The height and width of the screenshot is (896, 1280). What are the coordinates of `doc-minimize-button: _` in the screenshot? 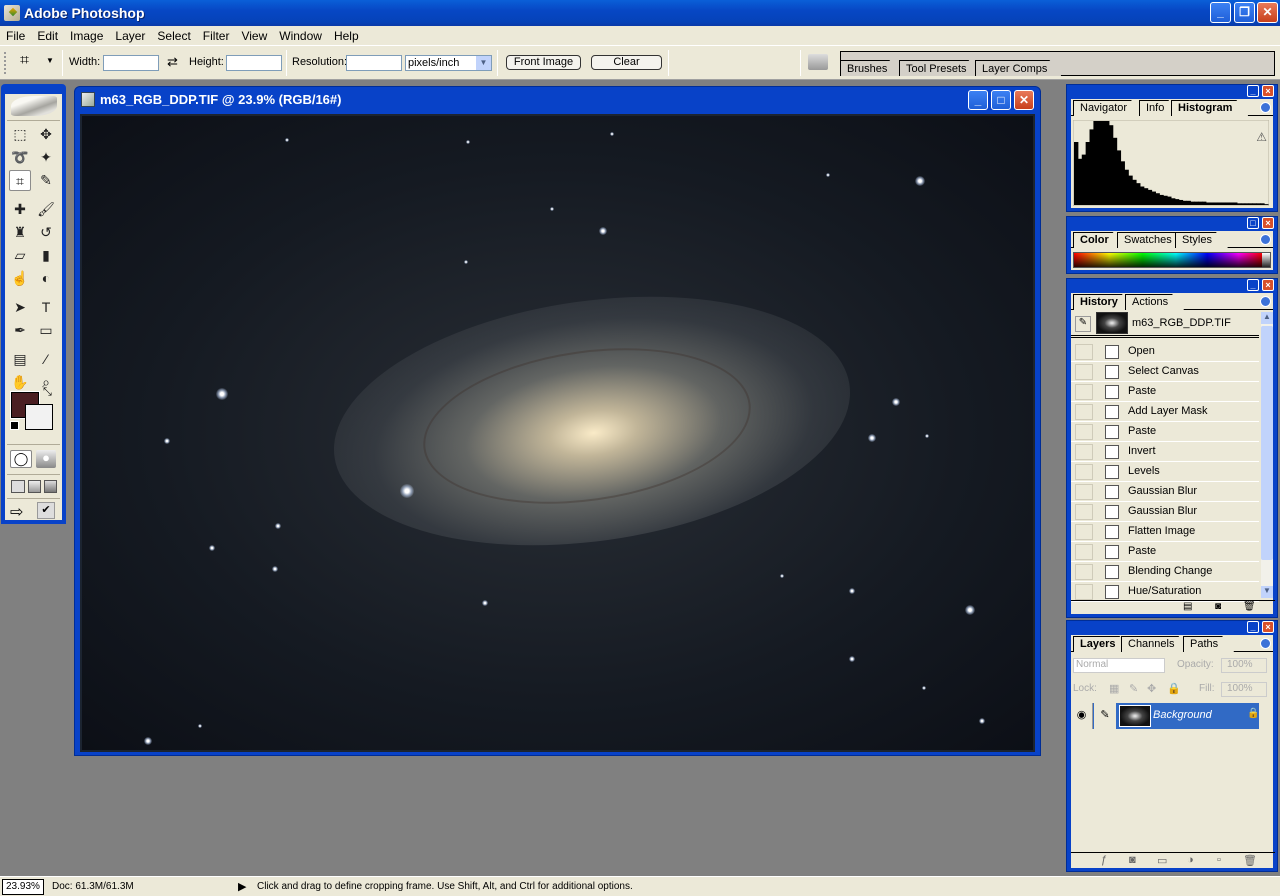 It's located at (978, 100).